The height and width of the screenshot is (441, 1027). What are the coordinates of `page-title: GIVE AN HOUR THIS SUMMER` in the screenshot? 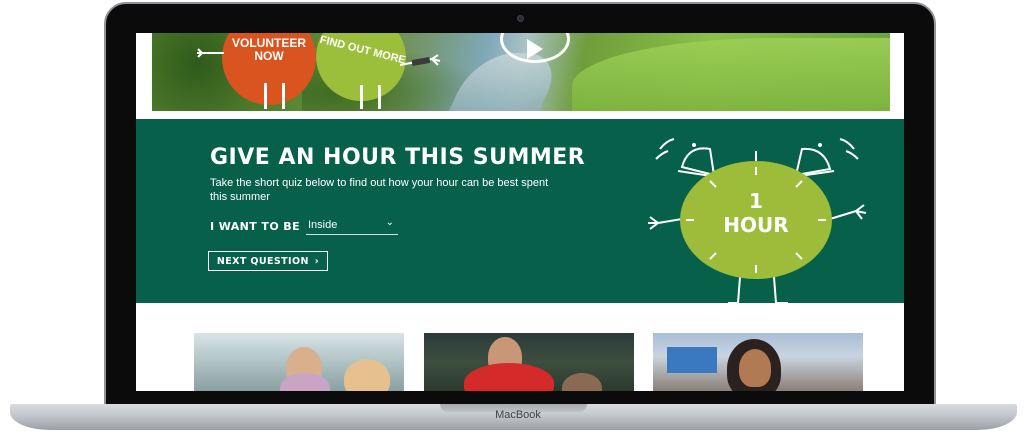 It's located at (398, 157).